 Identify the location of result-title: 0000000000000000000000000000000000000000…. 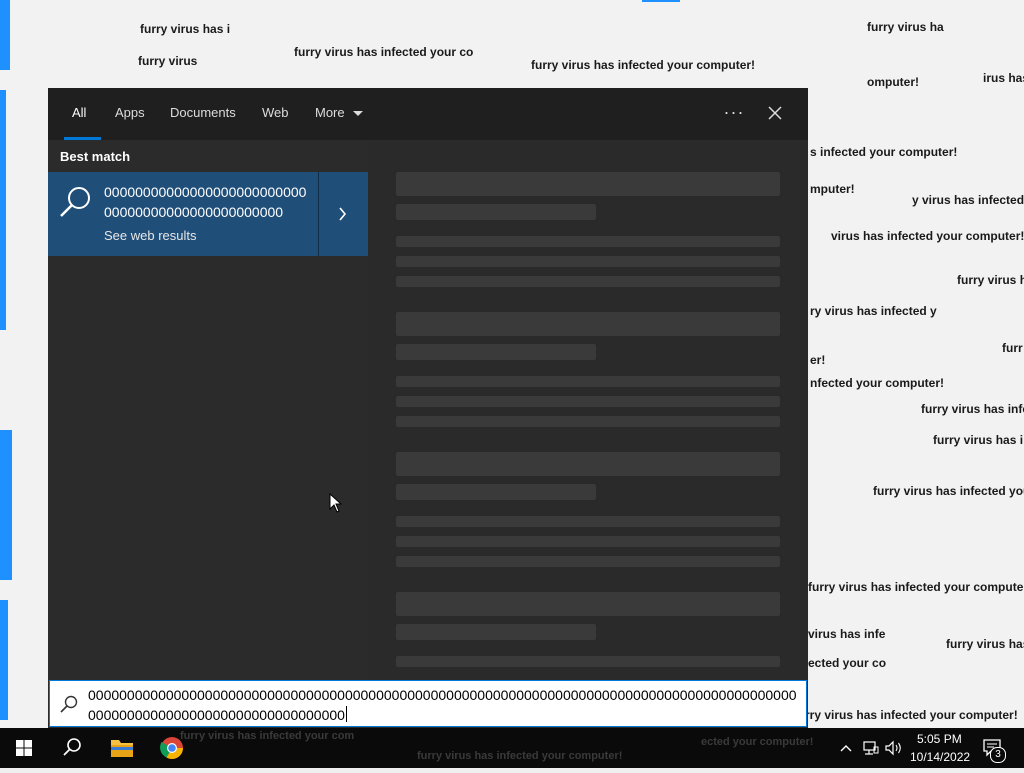
(205, 202).